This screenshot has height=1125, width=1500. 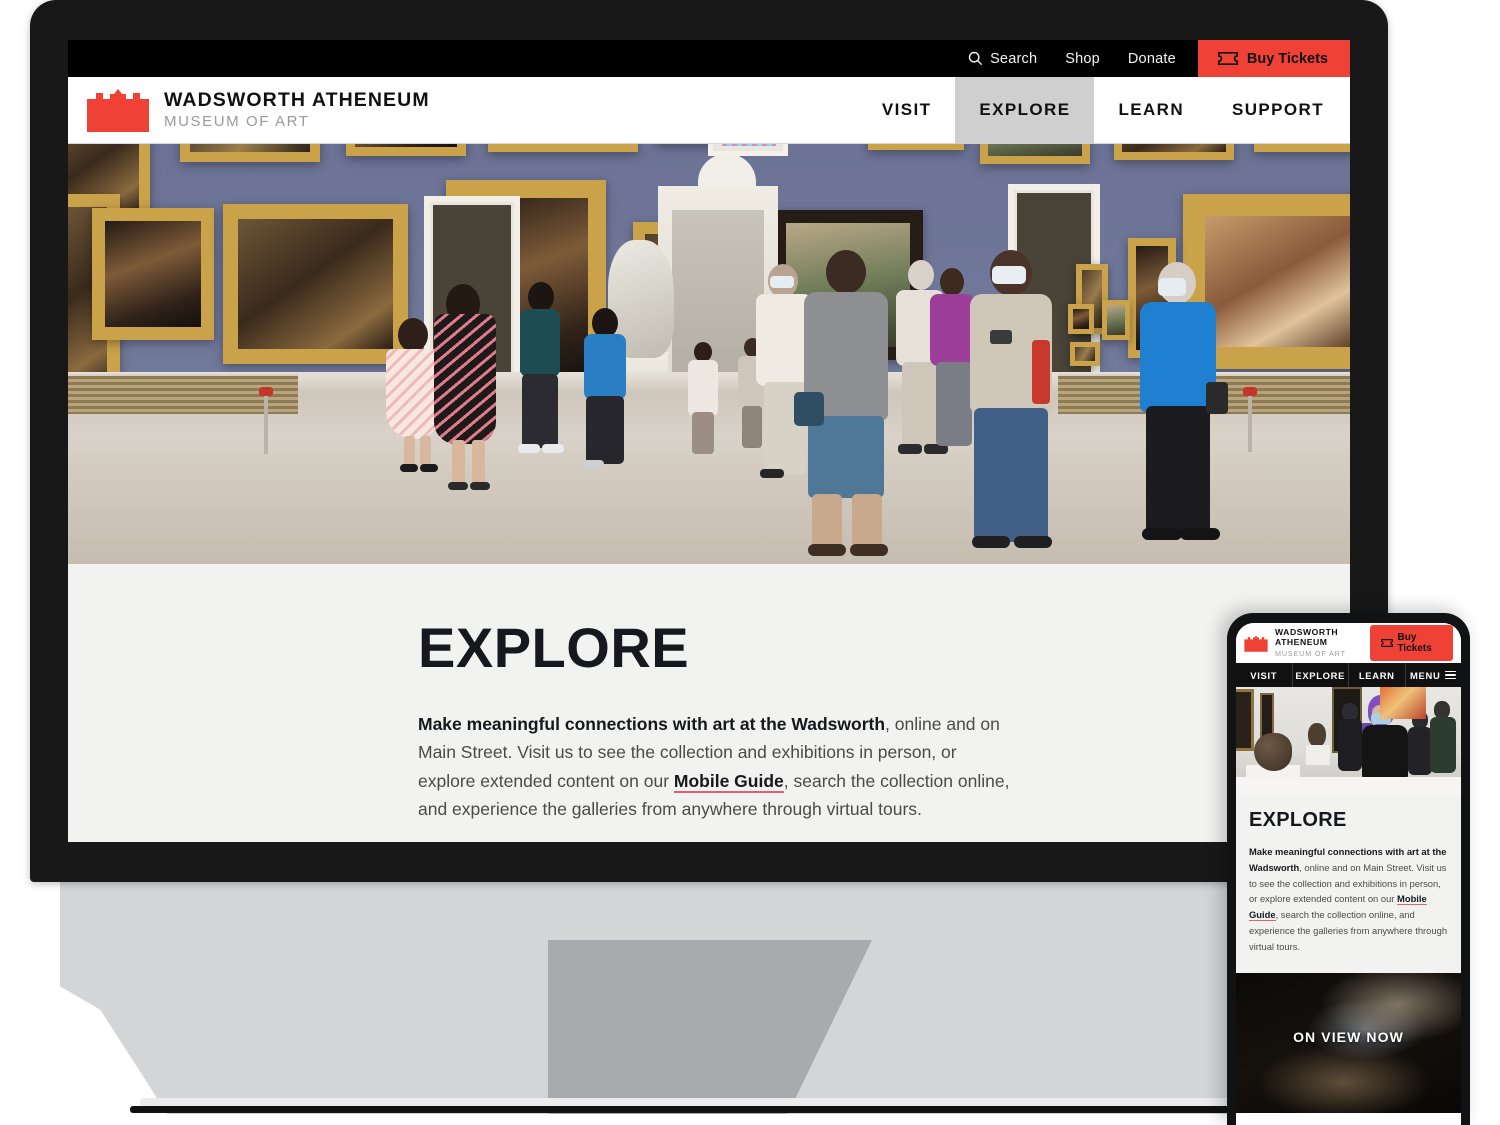 What do you see at coordinates (1377, 675) in the screenshot?
I see `mobile-nav-item-learn: LEARN` at bounding box center [1377, 675].